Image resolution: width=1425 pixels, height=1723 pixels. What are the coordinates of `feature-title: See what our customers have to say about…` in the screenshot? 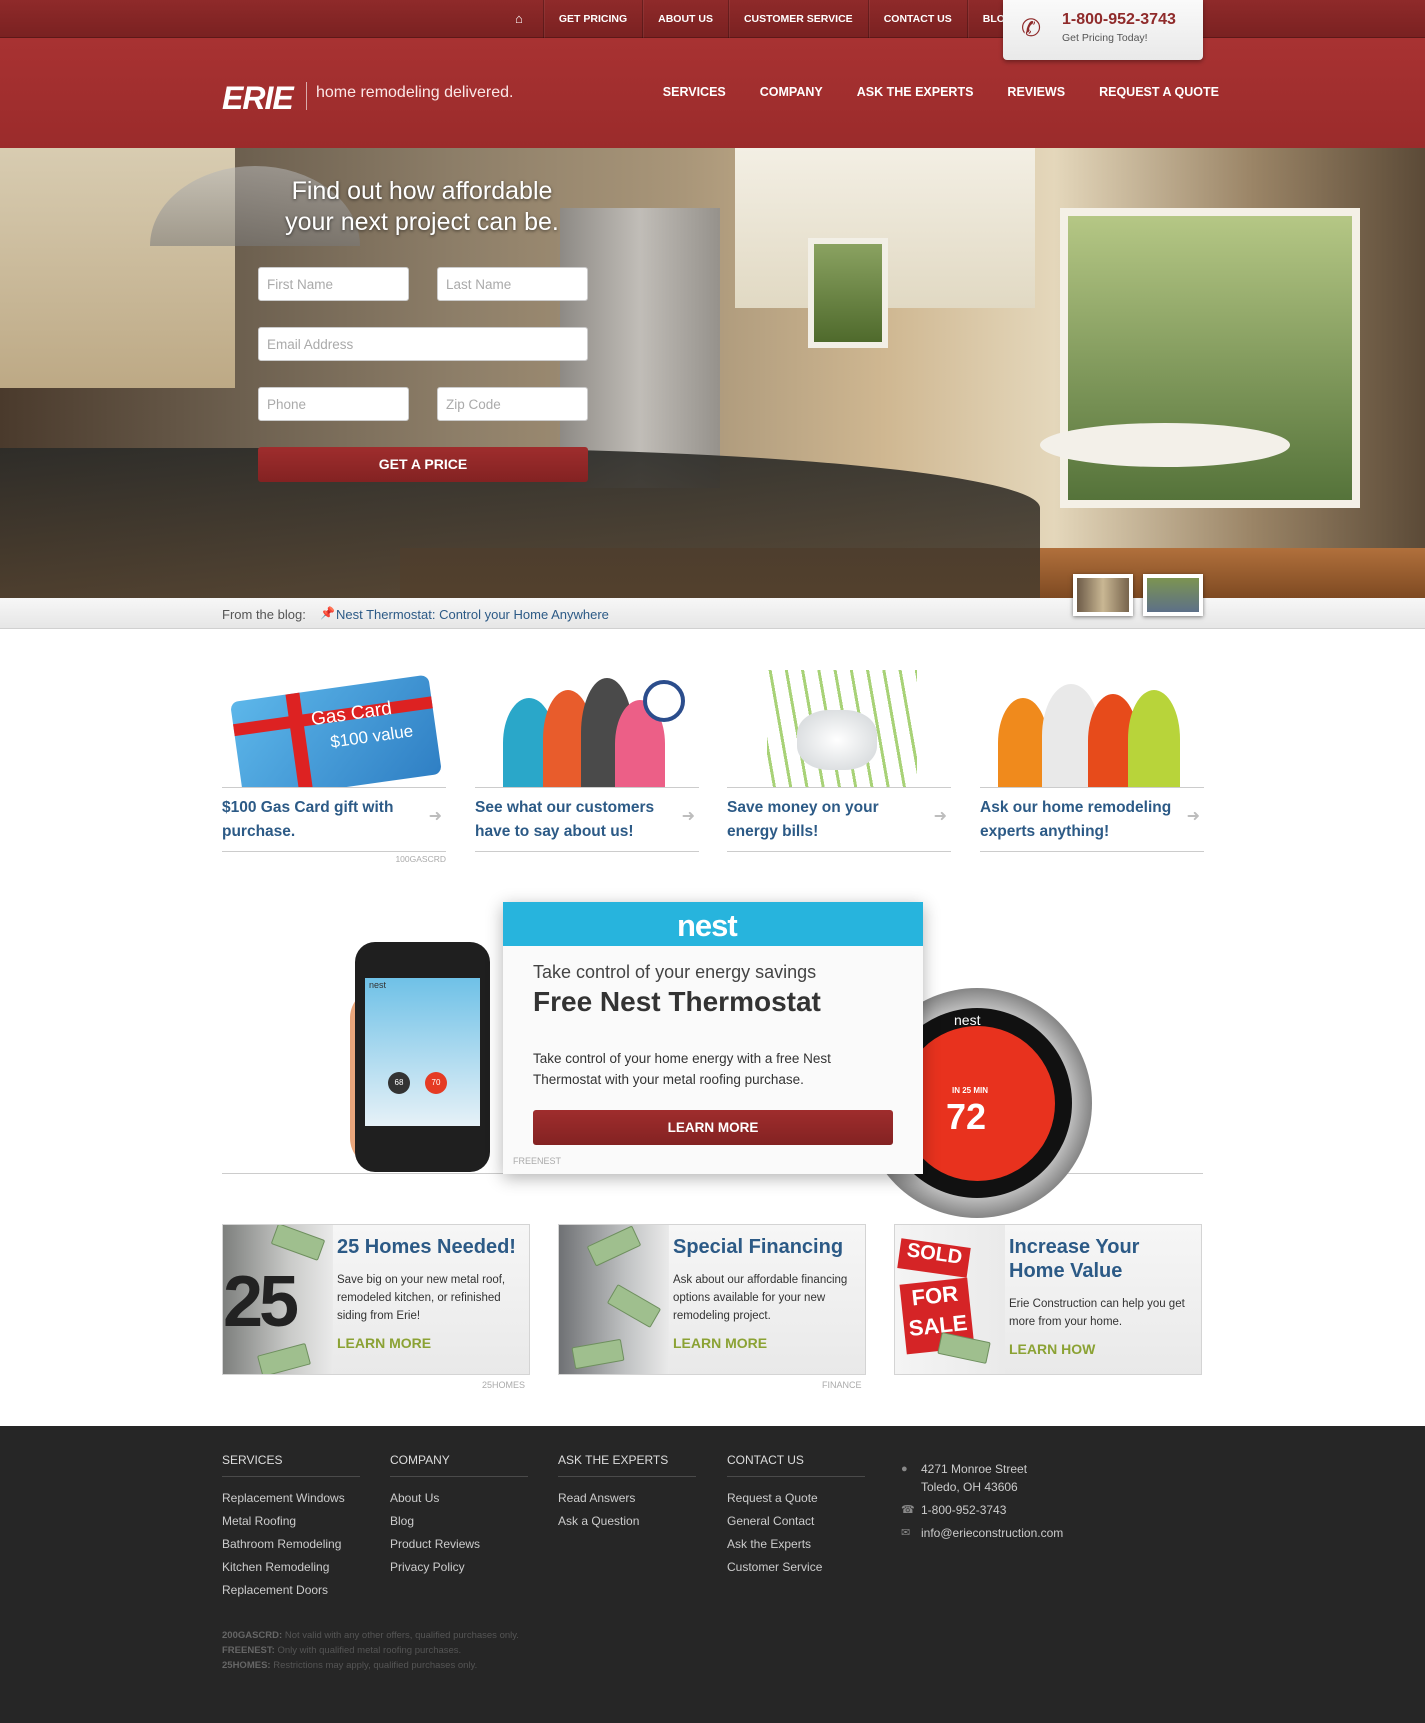 It's located at (573, 820).